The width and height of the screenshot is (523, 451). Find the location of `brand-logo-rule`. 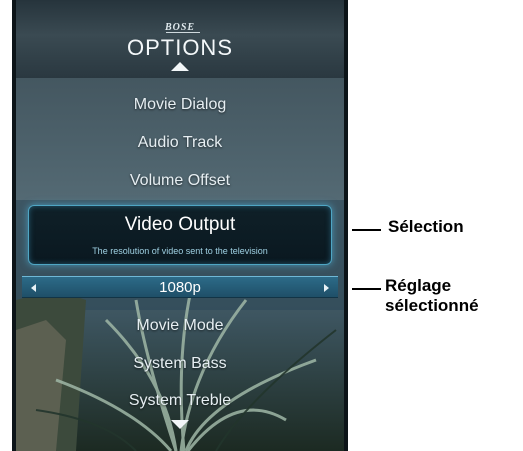

brand-logo-rule is located at coordinates (183, 32).